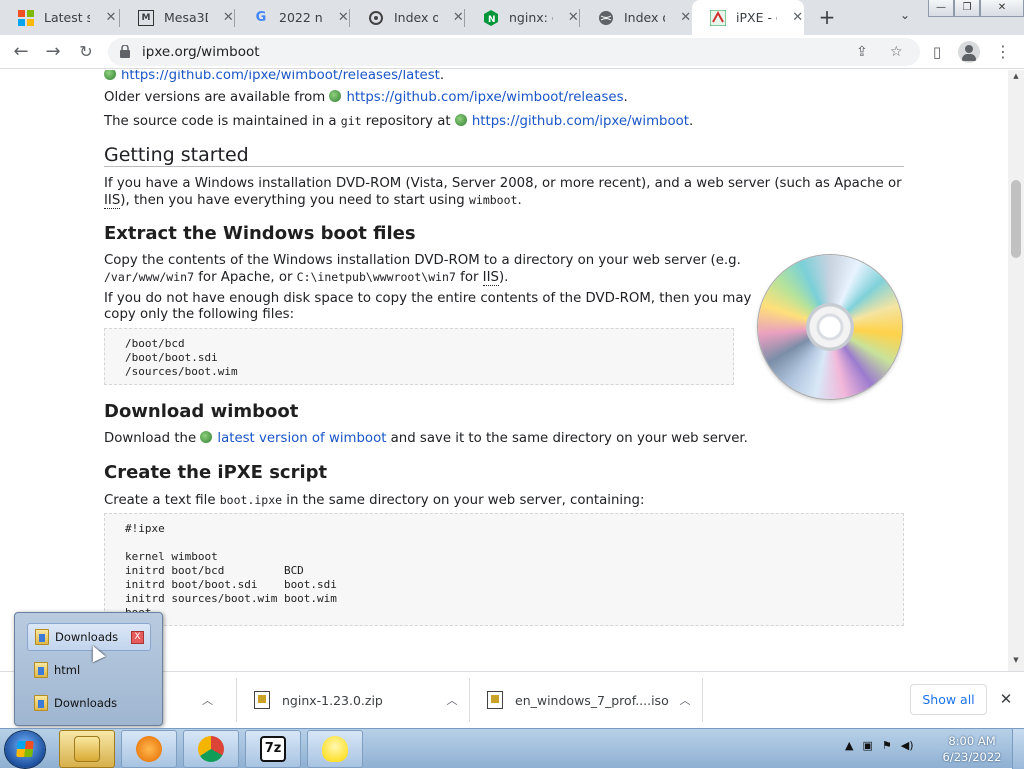  I want to click on globe-icon, so click(606, 18).